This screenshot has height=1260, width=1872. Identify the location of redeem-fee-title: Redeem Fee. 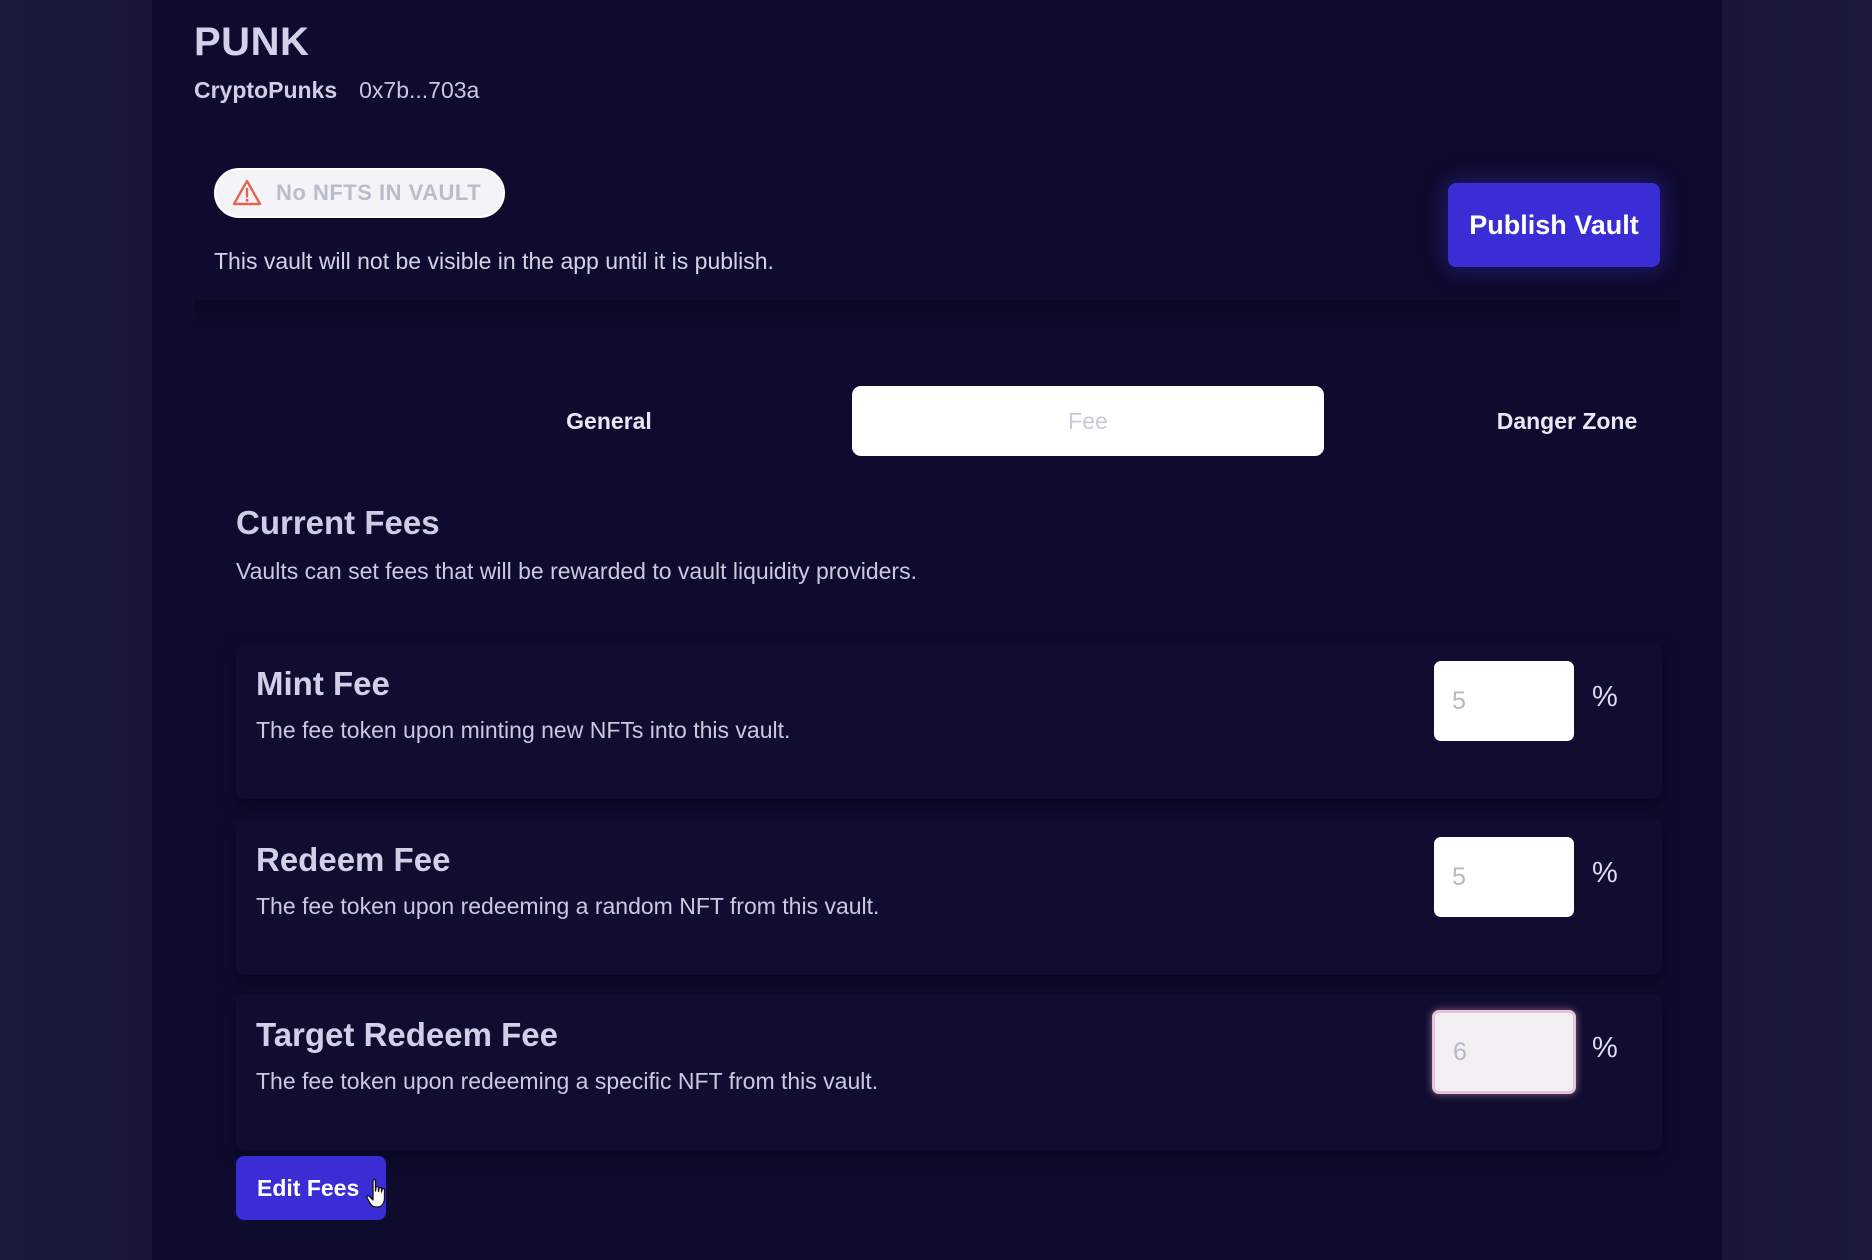
(353, 859).